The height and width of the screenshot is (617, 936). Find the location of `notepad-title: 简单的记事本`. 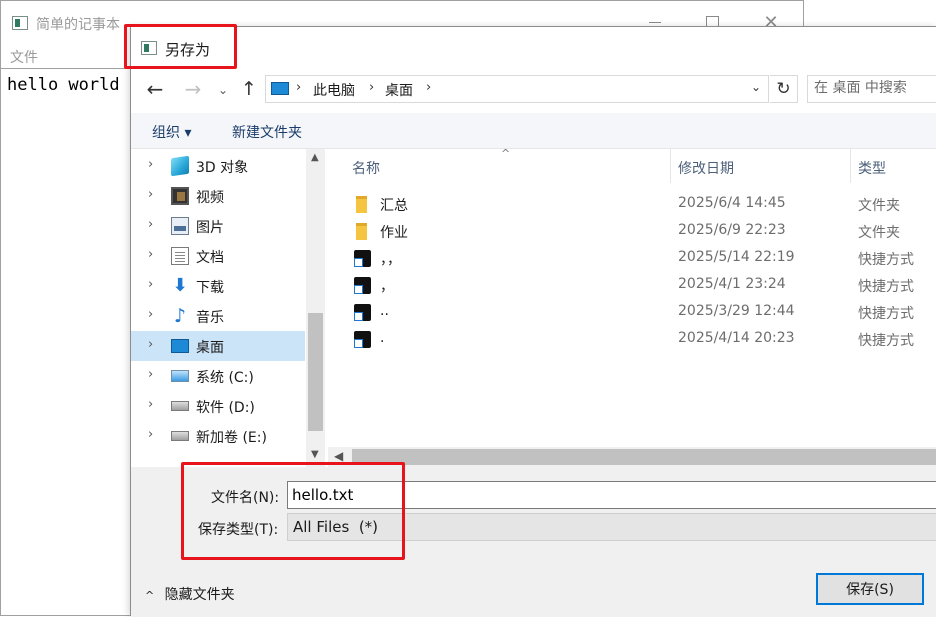

notepad-title: 简单的记事本 is located at coordinates (78, 25).